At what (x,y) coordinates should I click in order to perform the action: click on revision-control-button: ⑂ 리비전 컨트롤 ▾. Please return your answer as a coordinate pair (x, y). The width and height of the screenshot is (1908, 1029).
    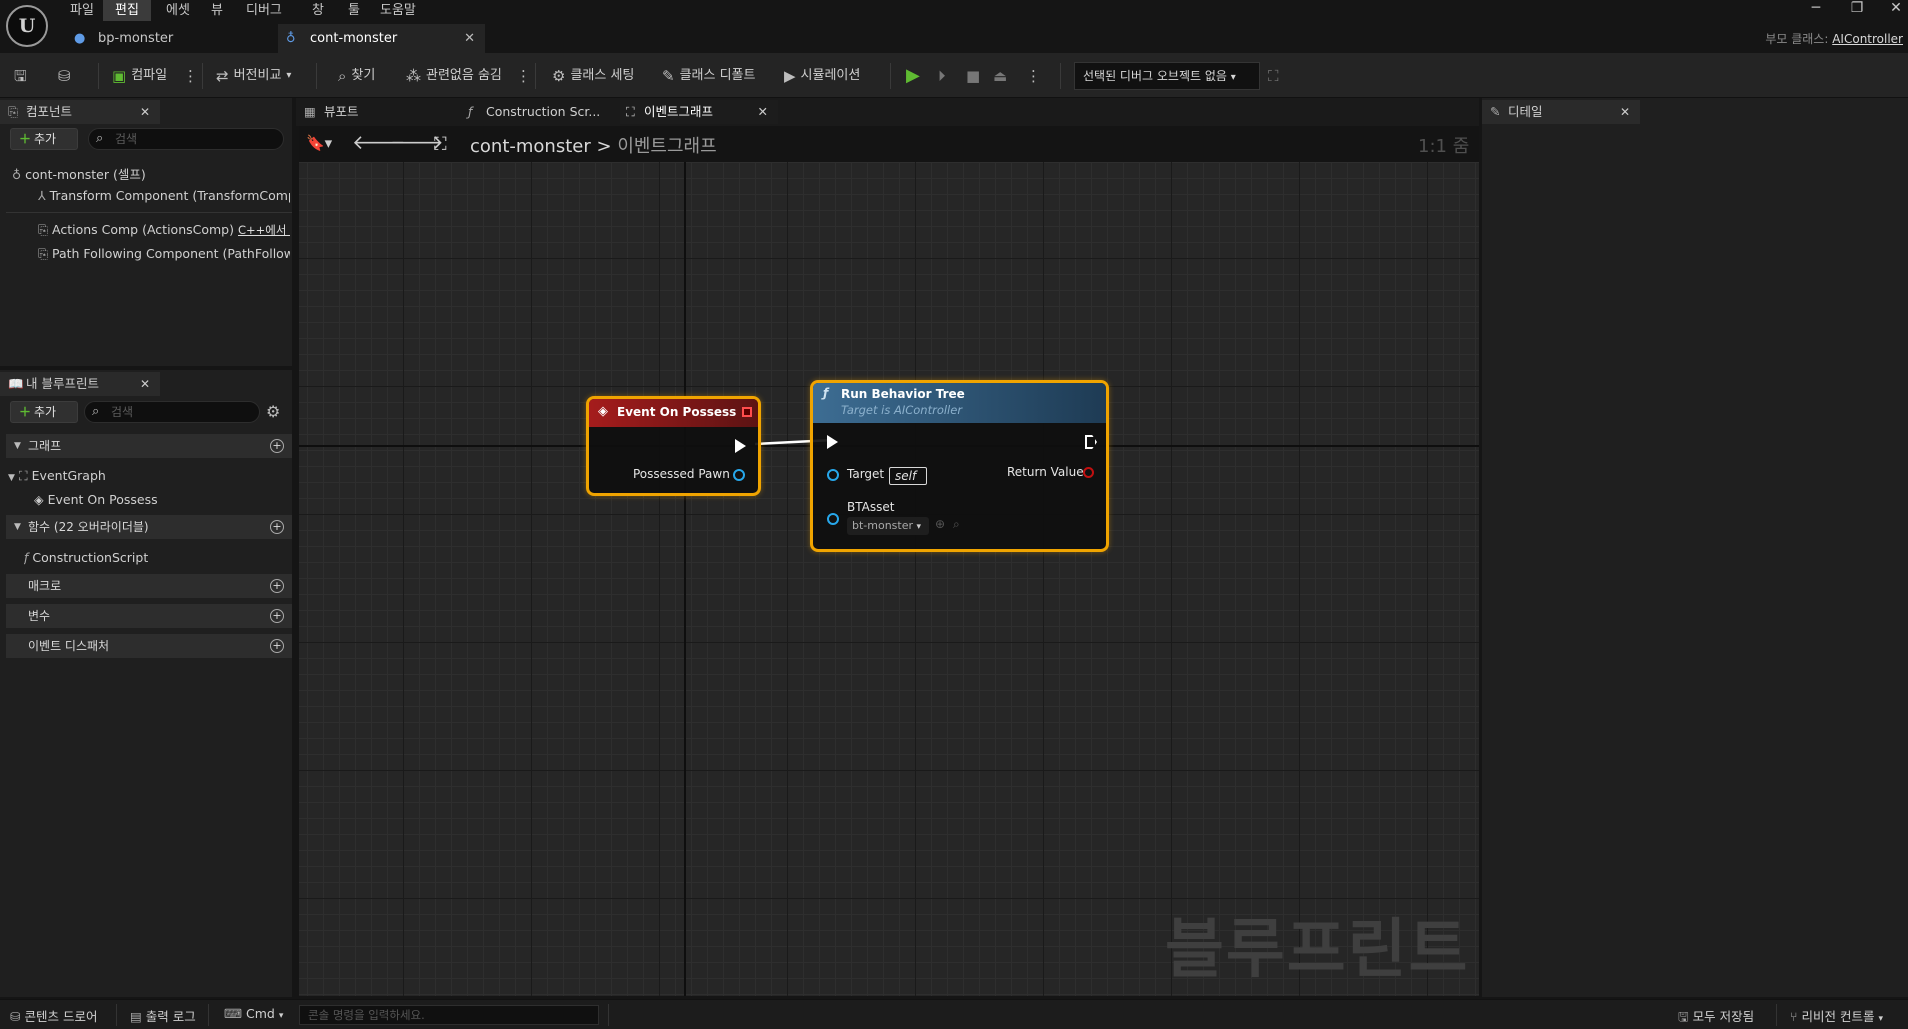
    Looking at the image, I should click on (1836, 1015).